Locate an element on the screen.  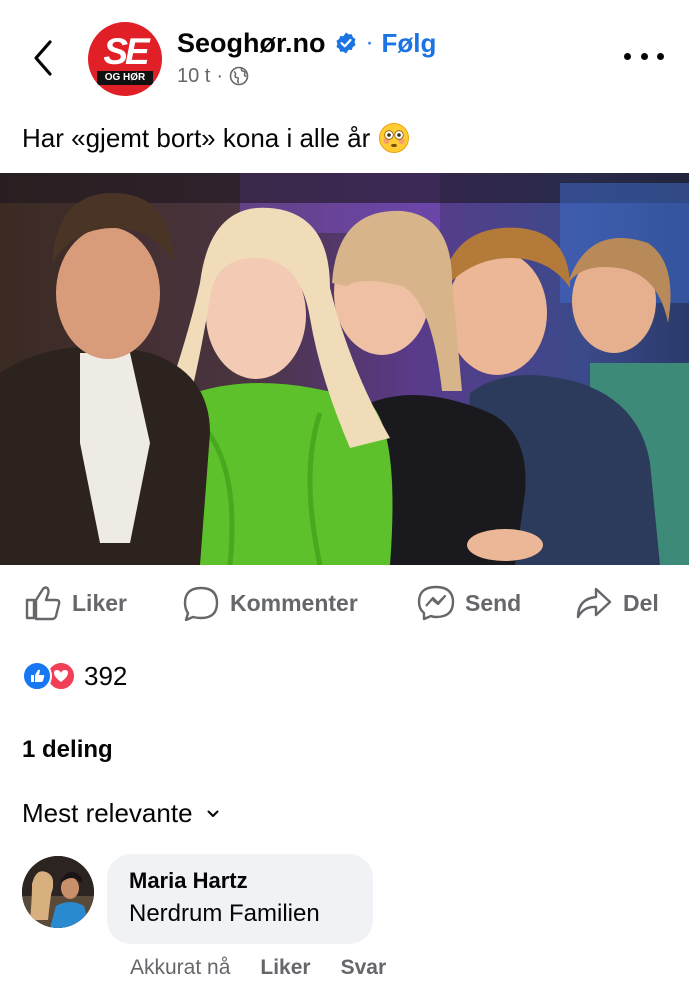
post-caption: Har «gjemt bort» kona i alle år is located at coordinates (216, 138).